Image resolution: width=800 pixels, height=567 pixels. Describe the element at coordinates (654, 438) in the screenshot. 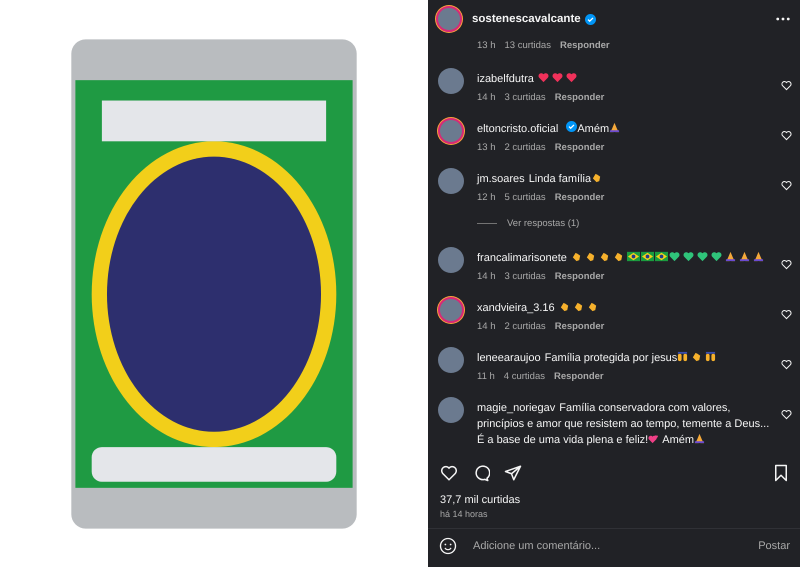

I see `two-hearts-emoji-icon` at that location.